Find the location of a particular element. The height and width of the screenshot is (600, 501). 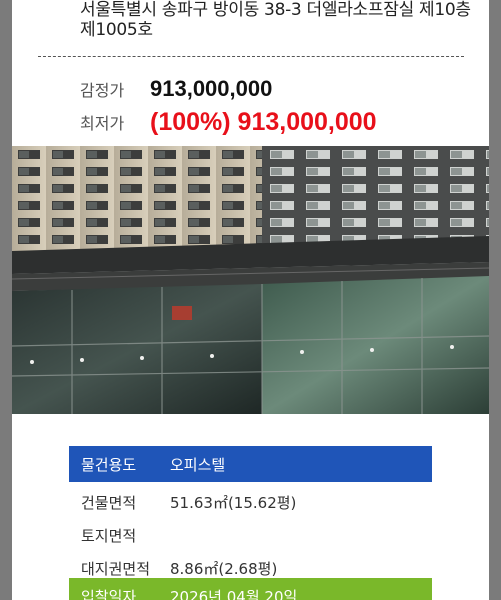

appraisal-price-row: 감정가 913,000,000 is located at coordinates (176, 89).